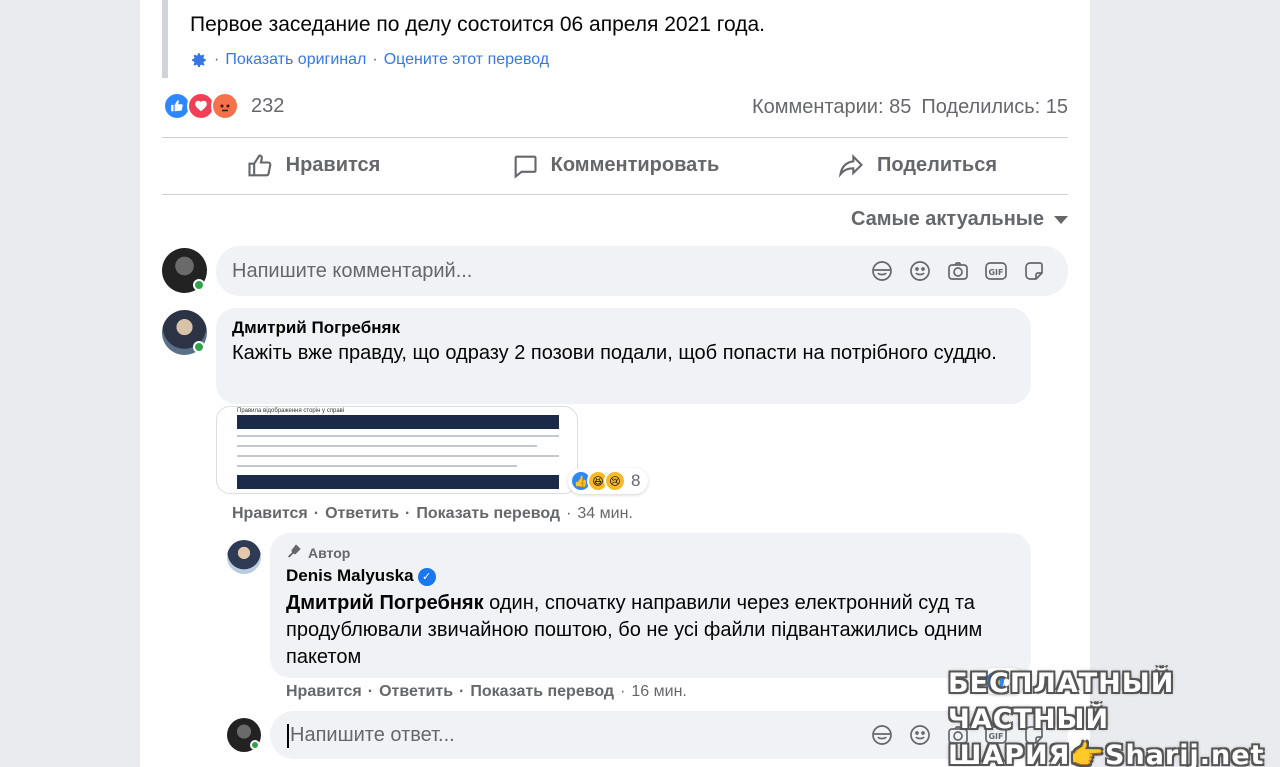  Describe the element at coordinates (398, 422) in the screenshot. I see `attachment-header-bar` at that location.